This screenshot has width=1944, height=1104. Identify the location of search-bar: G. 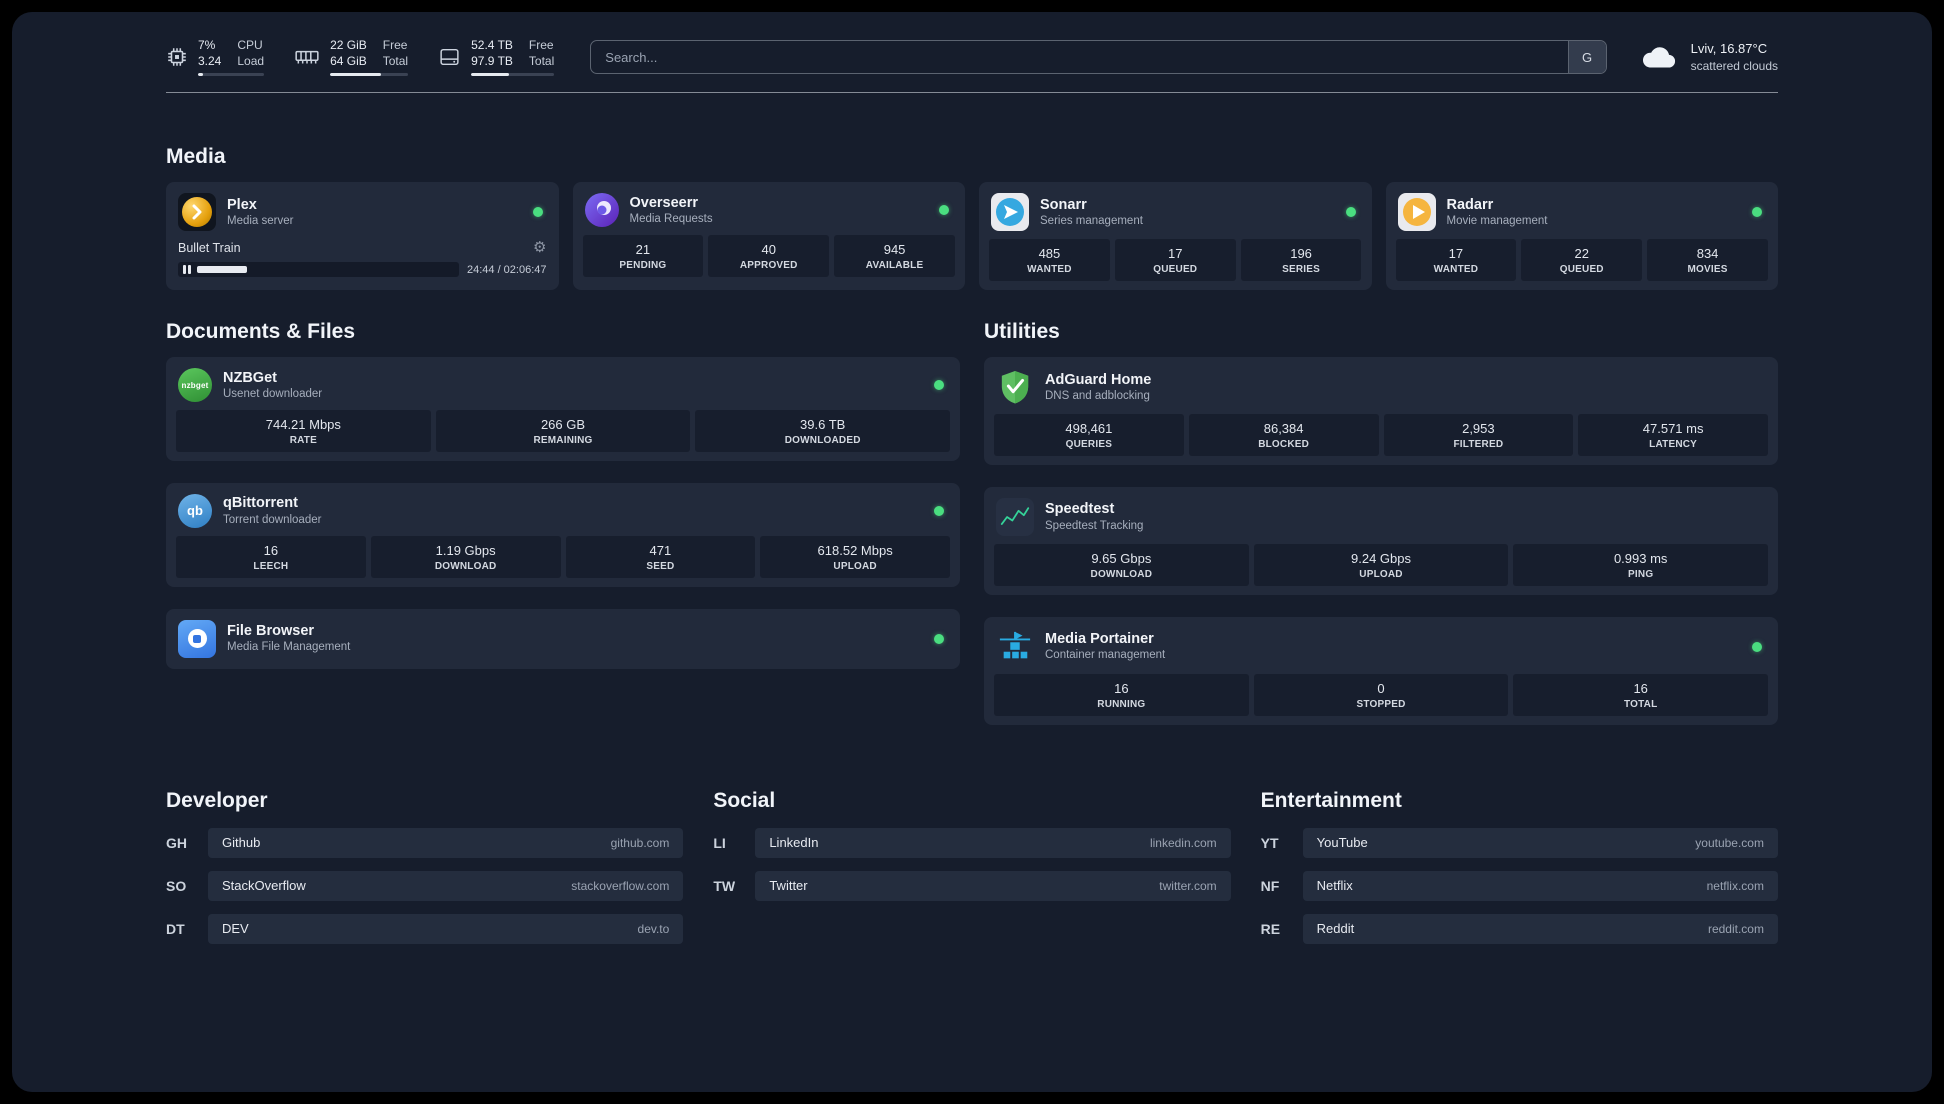
(1098, 57).